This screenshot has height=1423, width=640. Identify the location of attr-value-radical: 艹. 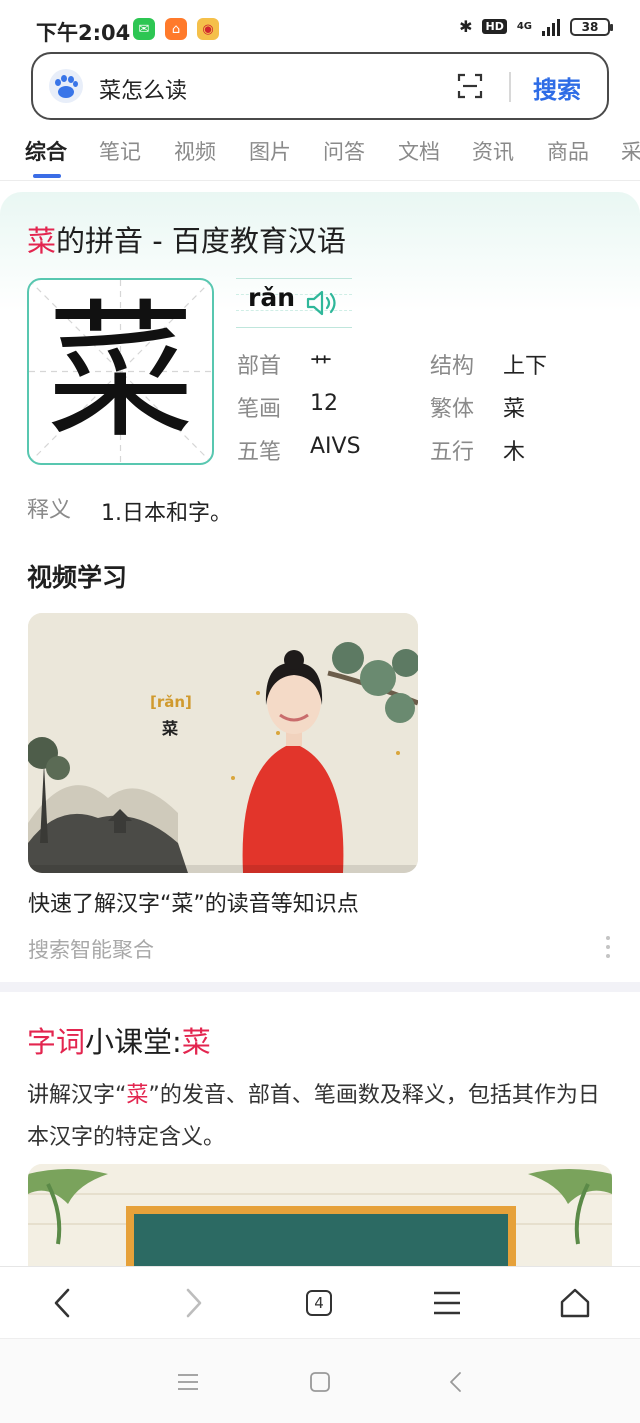
(321, 366).